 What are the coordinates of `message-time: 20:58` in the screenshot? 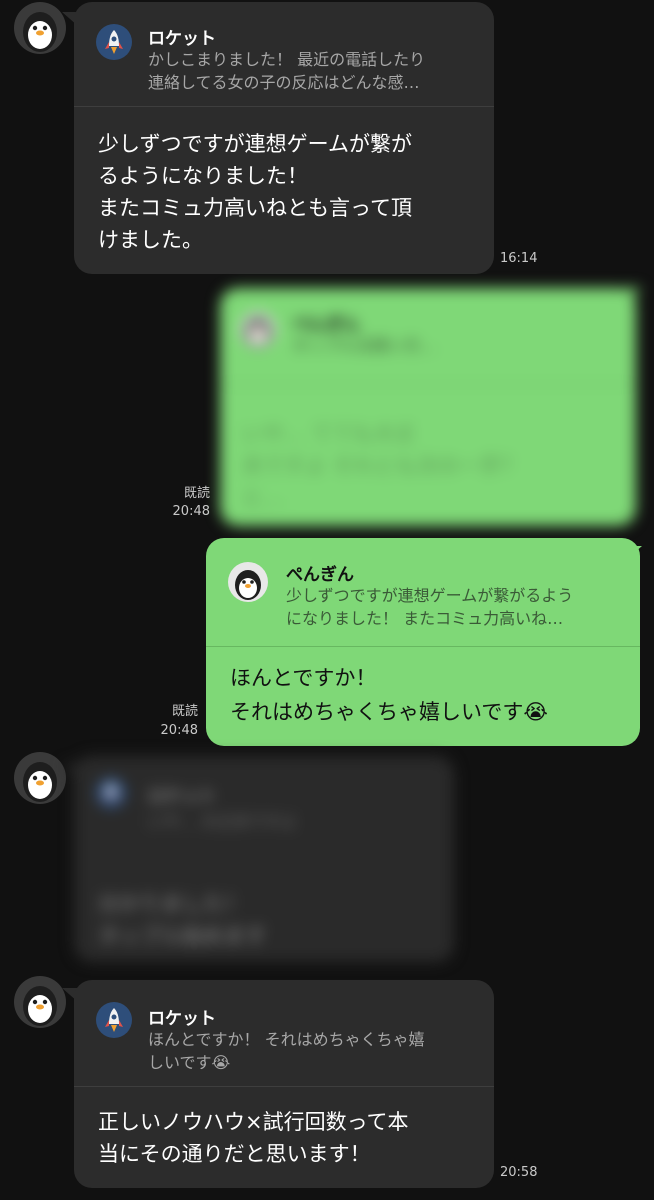 It's located at (519, 1172).